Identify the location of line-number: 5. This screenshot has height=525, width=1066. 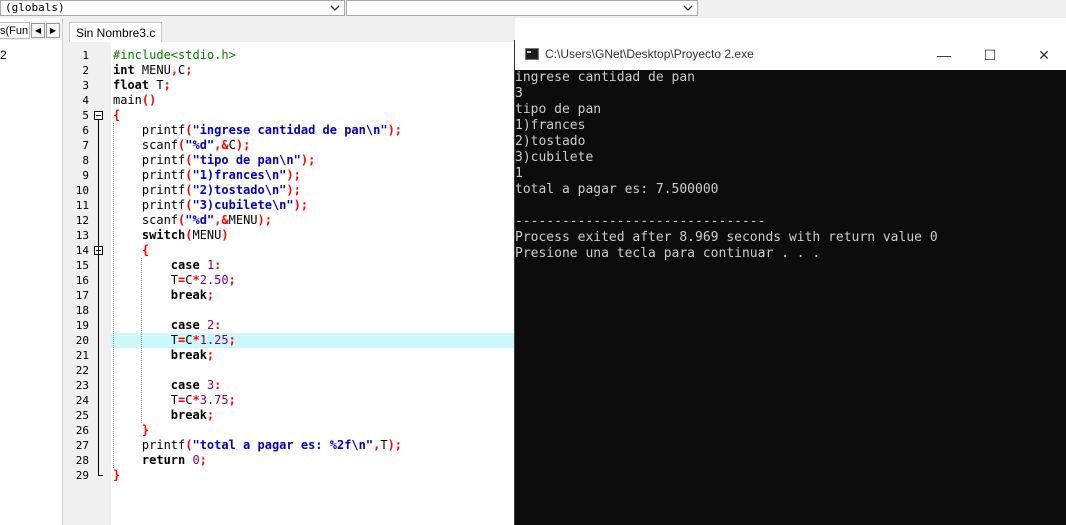
(85, 115).